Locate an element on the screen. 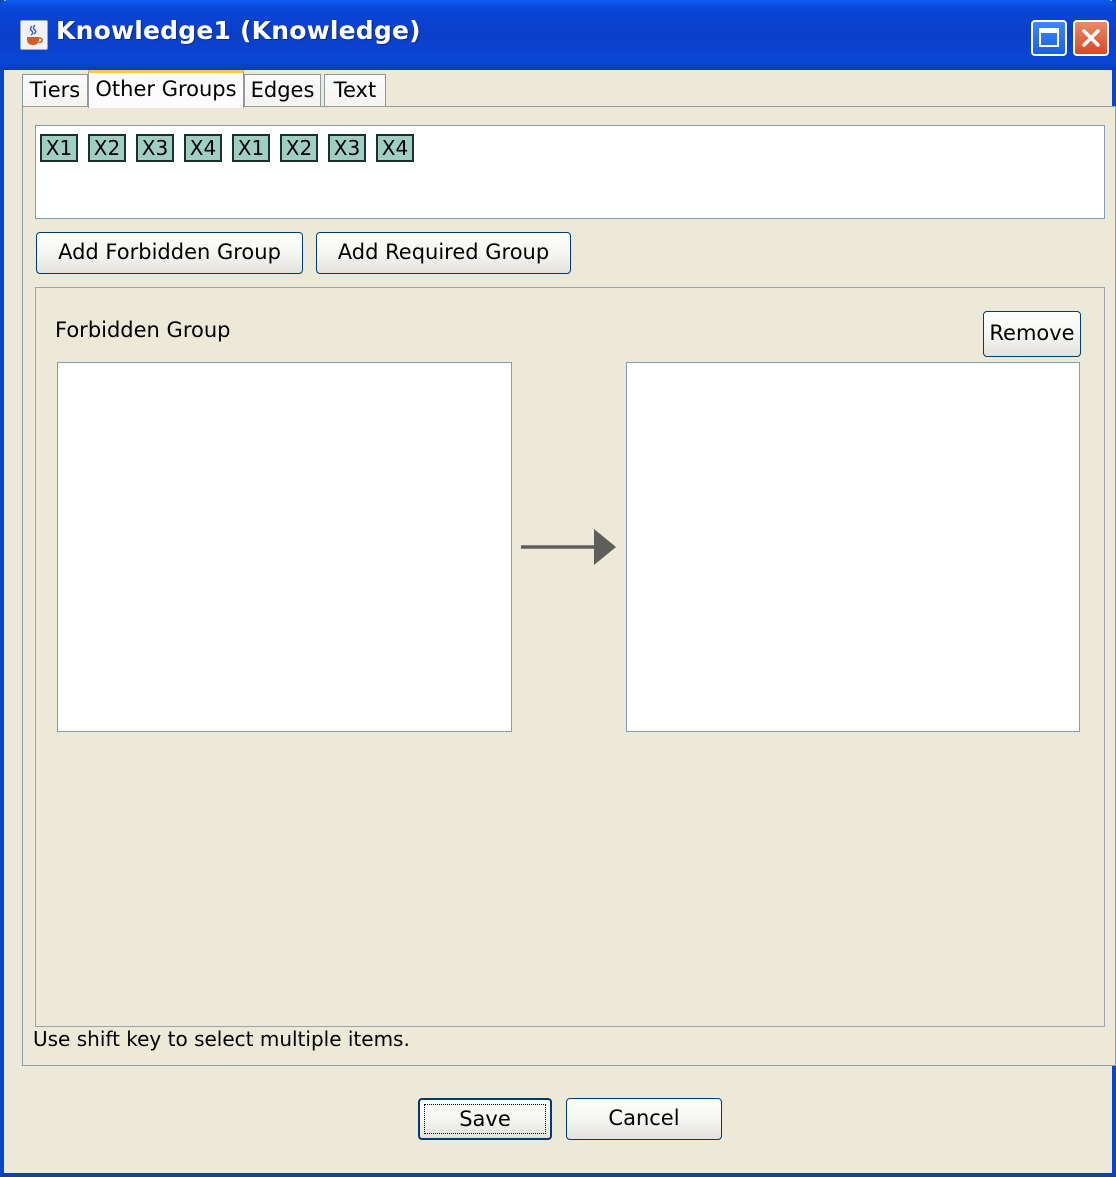 The image size is (1116, 1177). right-arrow-icon is located at coordinates (568, 547).